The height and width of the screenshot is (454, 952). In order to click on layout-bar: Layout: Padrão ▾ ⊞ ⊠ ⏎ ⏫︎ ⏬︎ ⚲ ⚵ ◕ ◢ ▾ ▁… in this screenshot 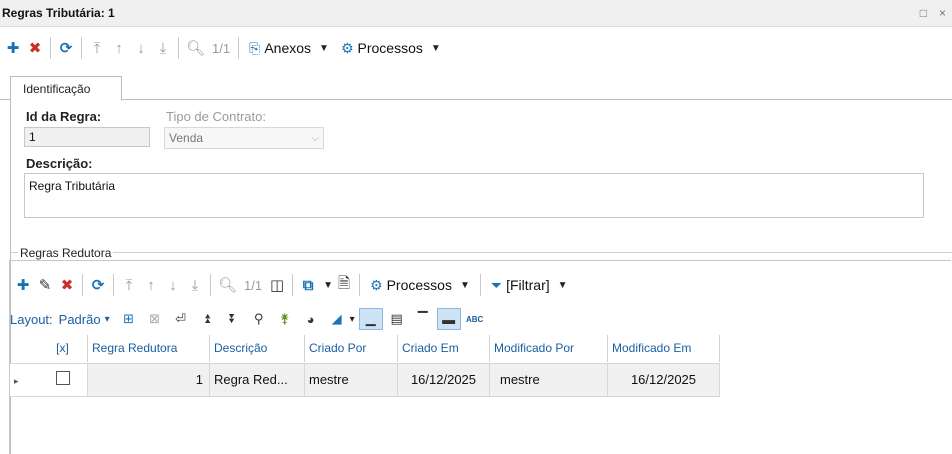, I will do `click(249, 319)`.